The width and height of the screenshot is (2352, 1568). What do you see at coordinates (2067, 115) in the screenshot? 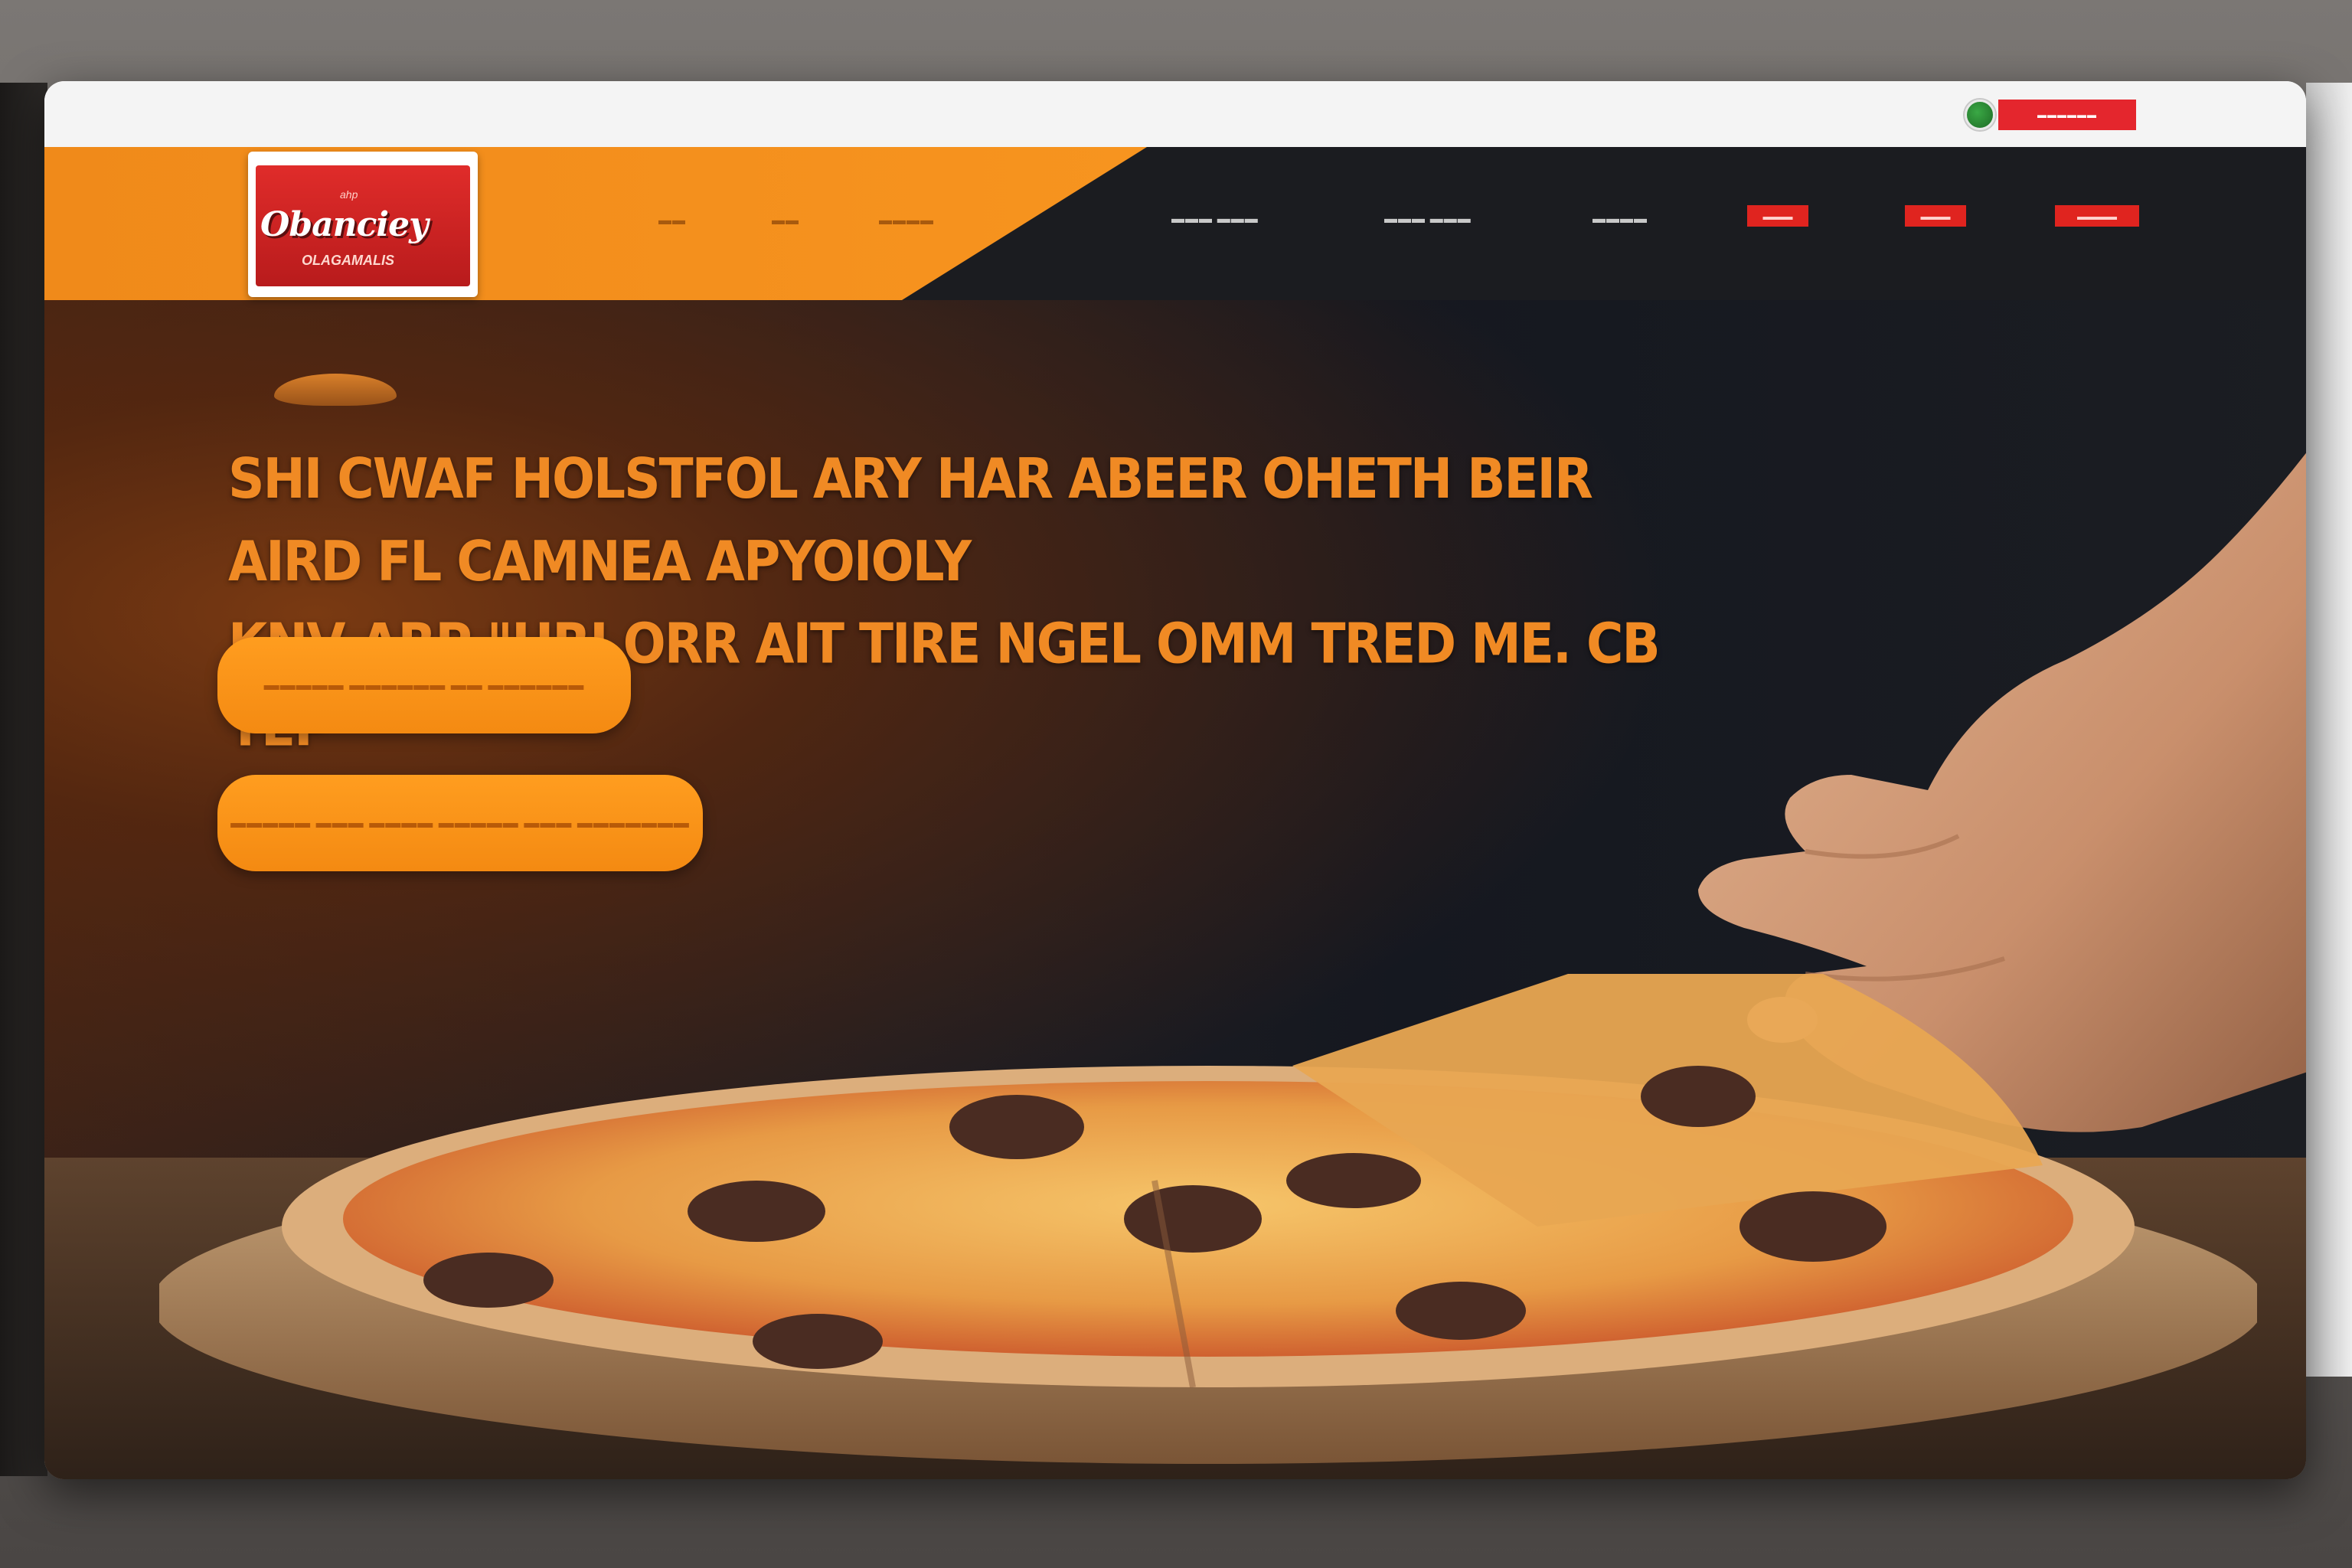
I see `language-button: ▬▬▬▬▬▬` at bounding box center [2067, 115].